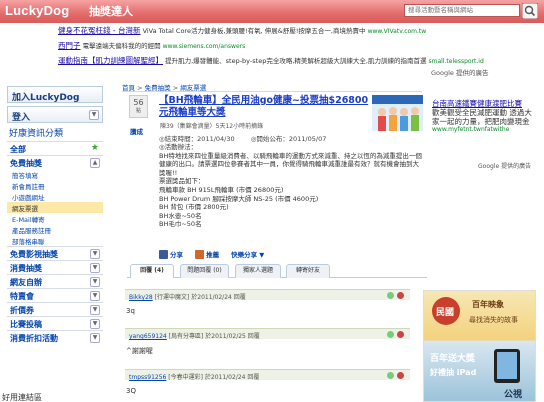  I want to click on comment-user: tmpss91256, so click(147, 377).